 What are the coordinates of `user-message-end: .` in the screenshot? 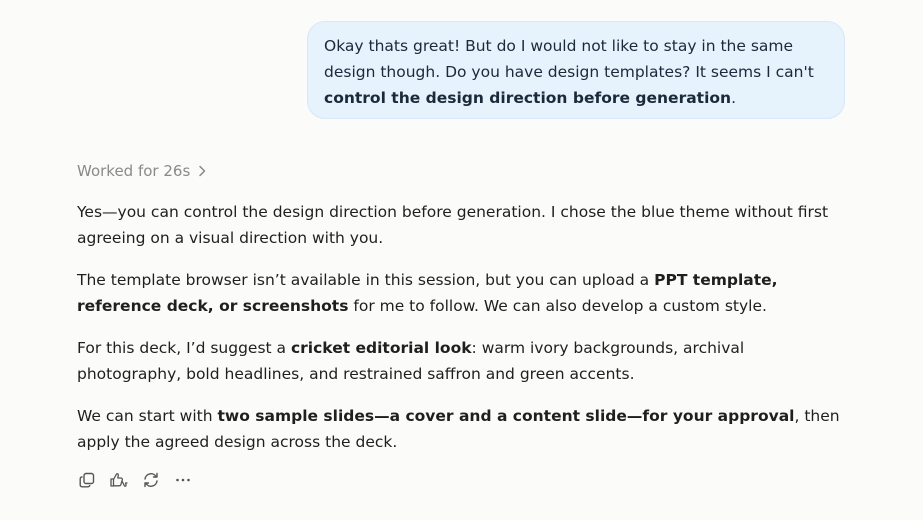 It's located at (734, 98).